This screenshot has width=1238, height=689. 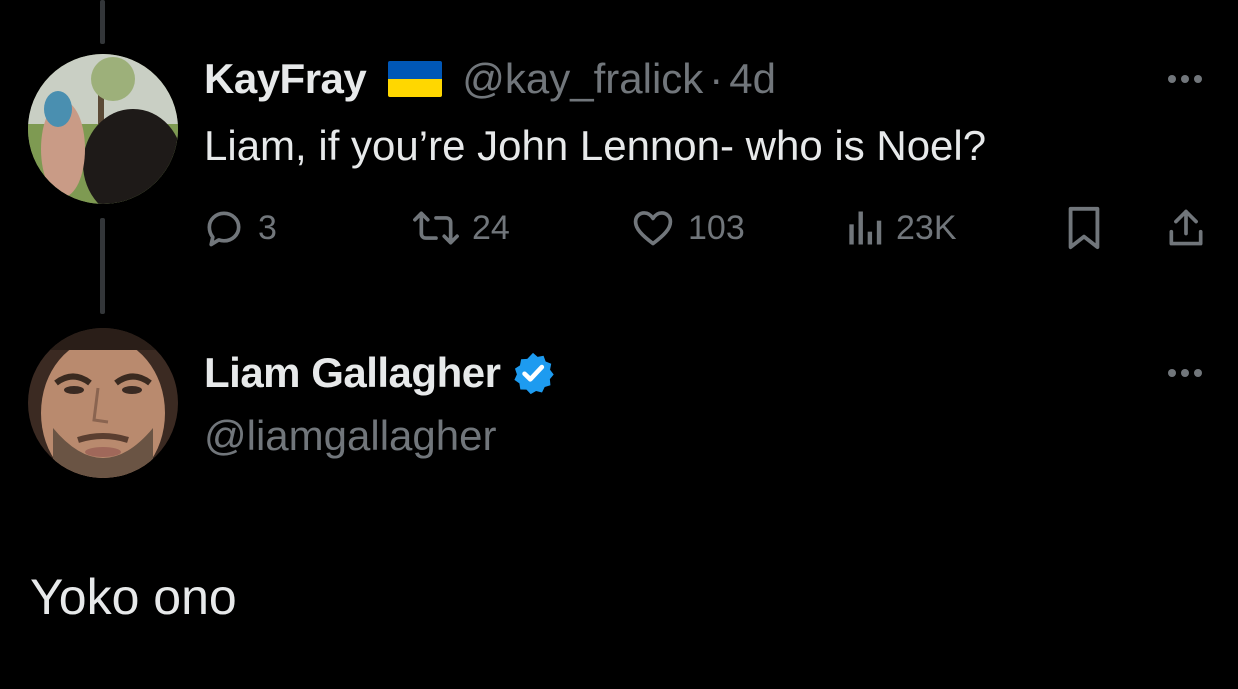 What do you see at coordinates (653, 228) in the screenshot?
I see `heart-icon` at bounding box center [653, 228].